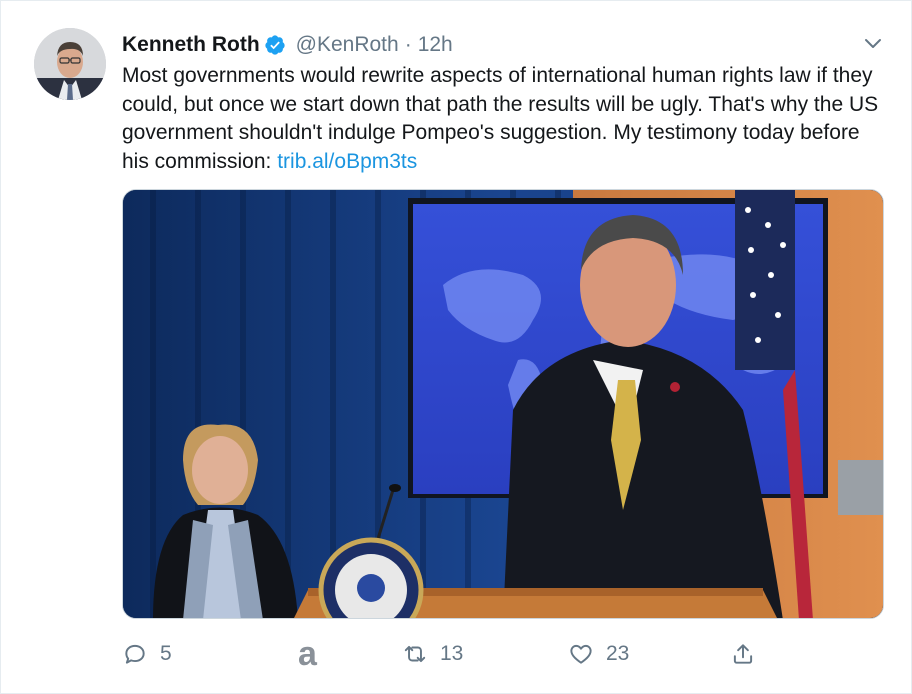 The image size is (912, 694). I want to click on like-button: 23, so click(598, 654).